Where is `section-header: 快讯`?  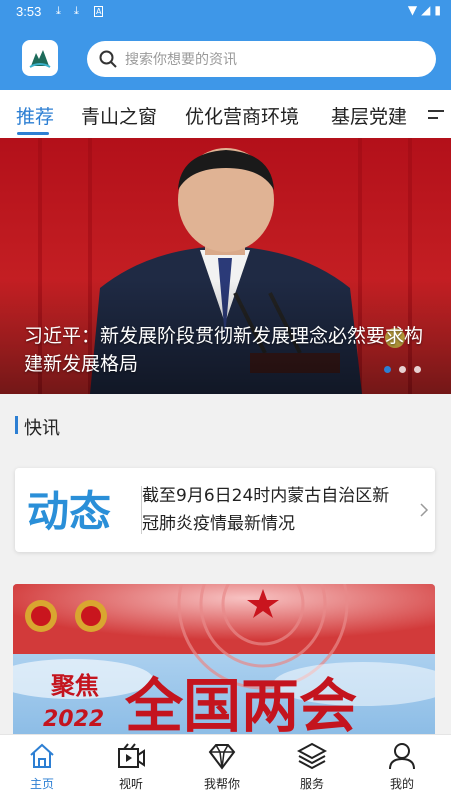
section-header: 快讯 is located at coordinates (225, 425).